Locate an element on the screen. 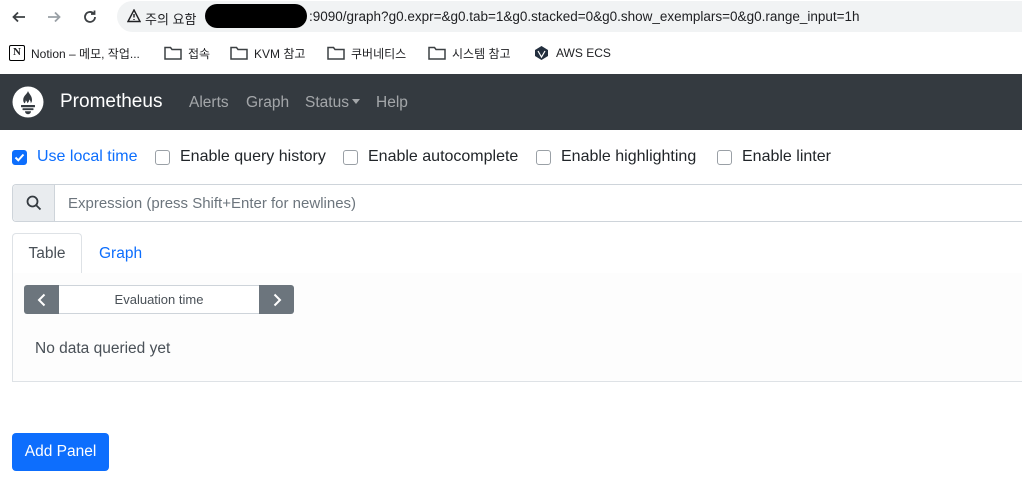  reload-icon is located at coordinates (90, 16).